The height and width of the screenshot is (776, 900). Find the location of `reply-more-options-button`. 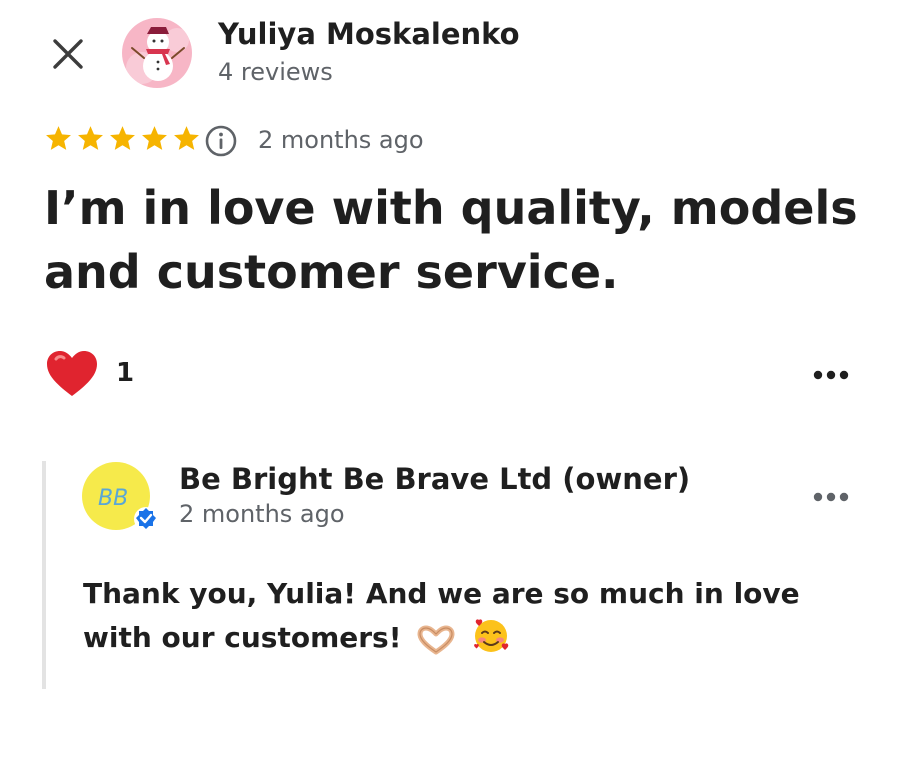

reply-more-options-button is located at coordinates (831, 497).